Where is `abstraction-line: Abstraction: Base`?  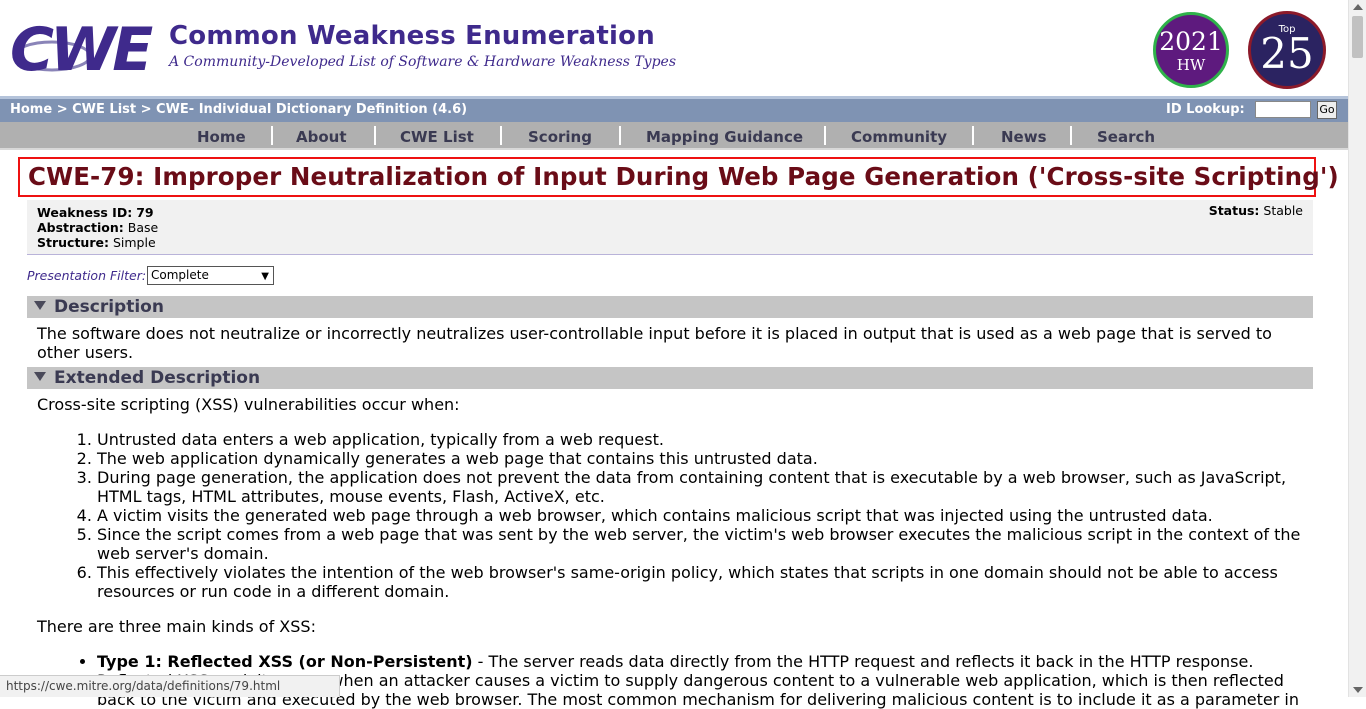 abstraction-line: Abstraction: Base is located at coordinates (97, 227).